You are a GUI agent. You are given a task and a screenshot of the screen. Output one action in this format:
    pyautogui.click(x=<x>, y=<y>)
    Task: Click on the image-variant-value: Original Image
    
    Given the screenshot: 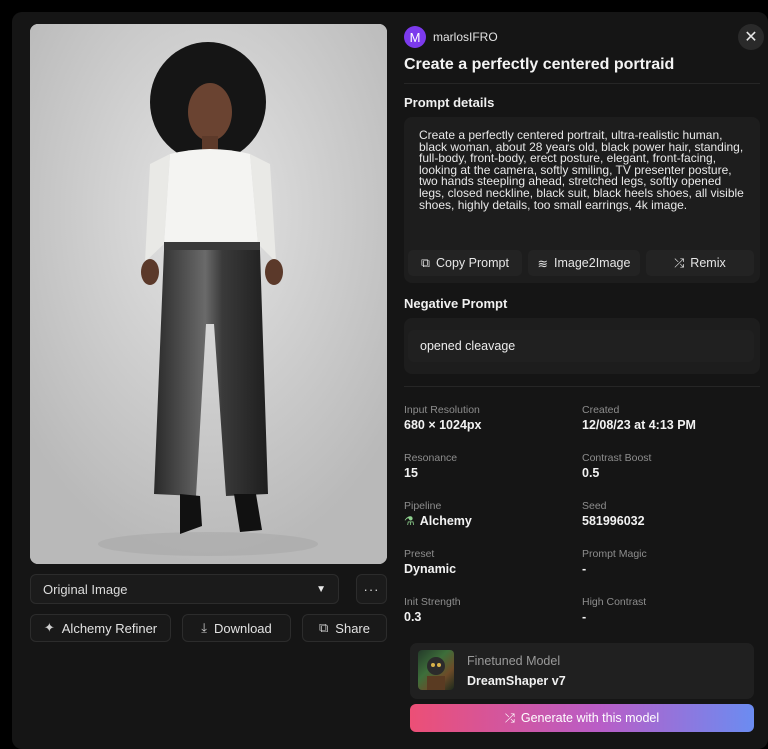 What is the action you would take?
    pyautogui.click(x=85, y=589)
    